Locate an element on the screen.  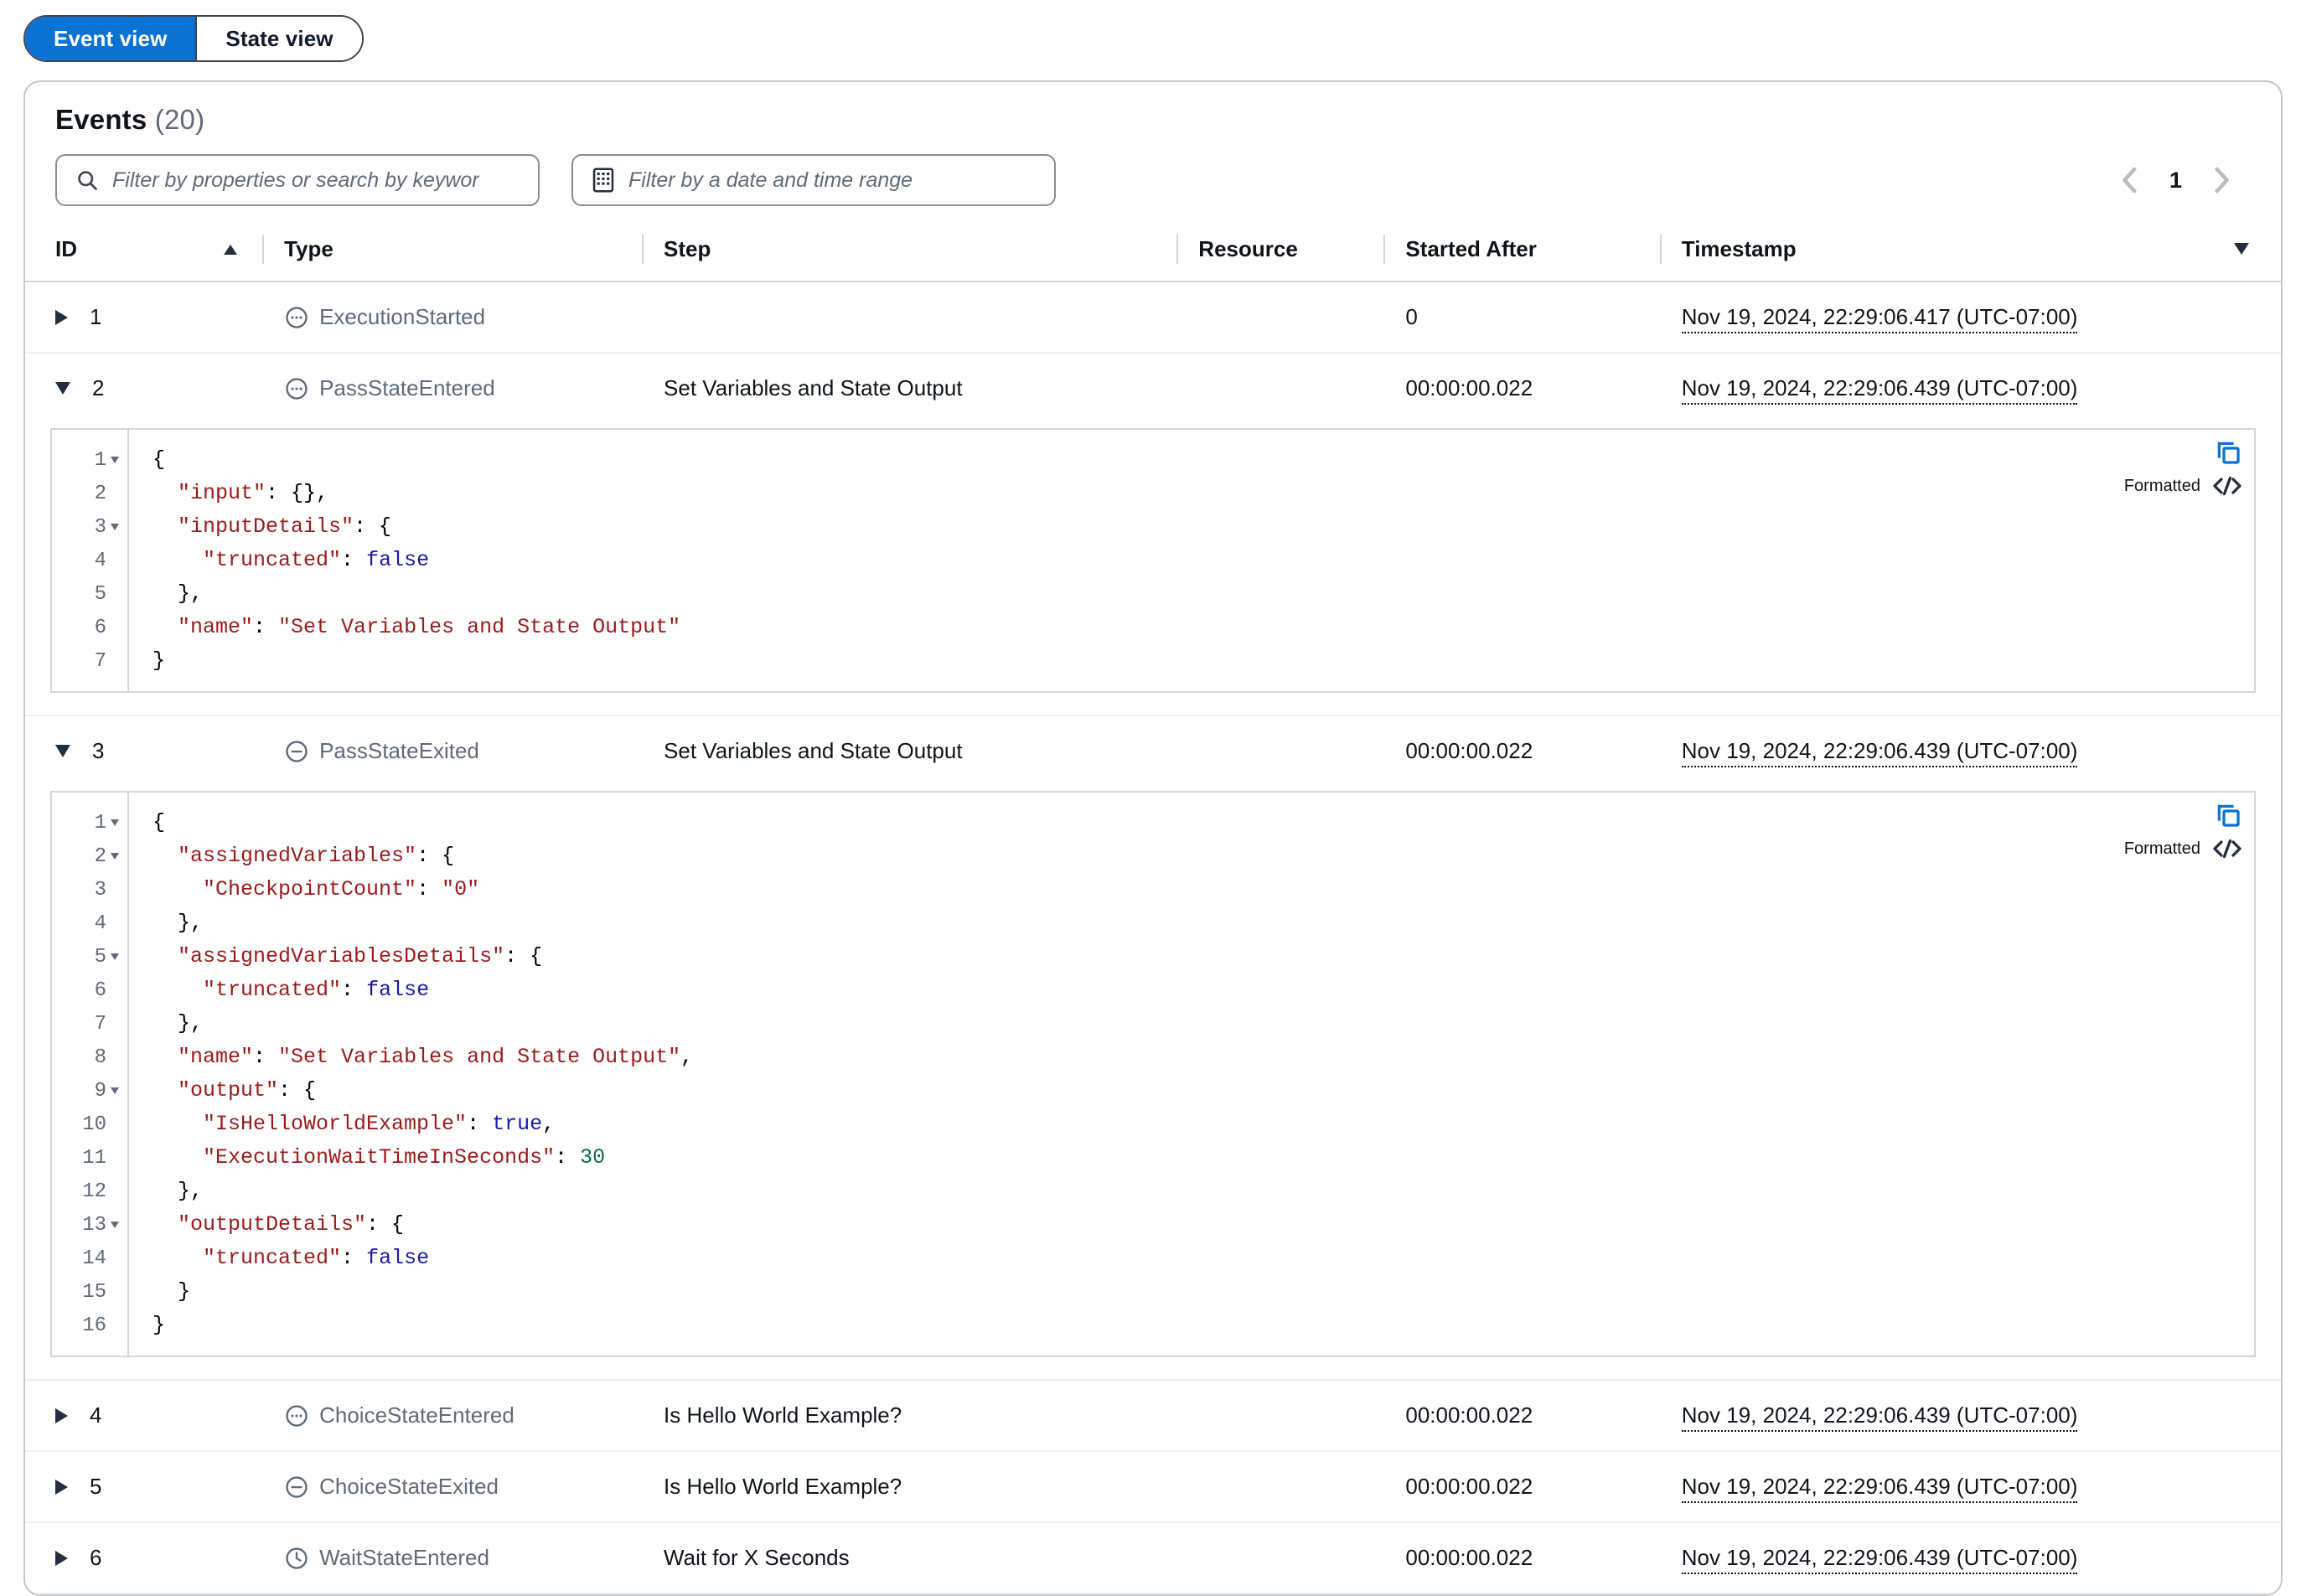
code-line-number: 16 is located at coordinates (89, 1325).